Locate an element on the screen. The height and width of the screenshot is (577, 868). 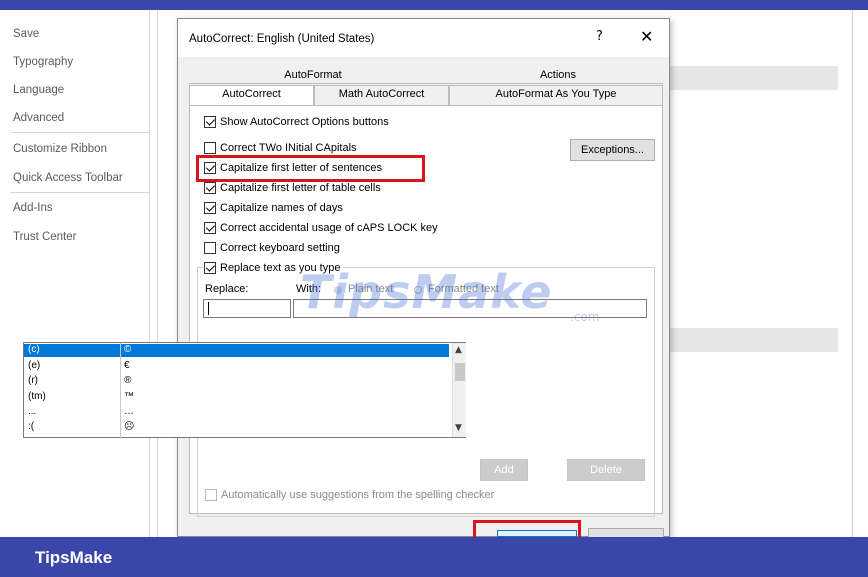
nav-divider is located at coordinates (157, 273).